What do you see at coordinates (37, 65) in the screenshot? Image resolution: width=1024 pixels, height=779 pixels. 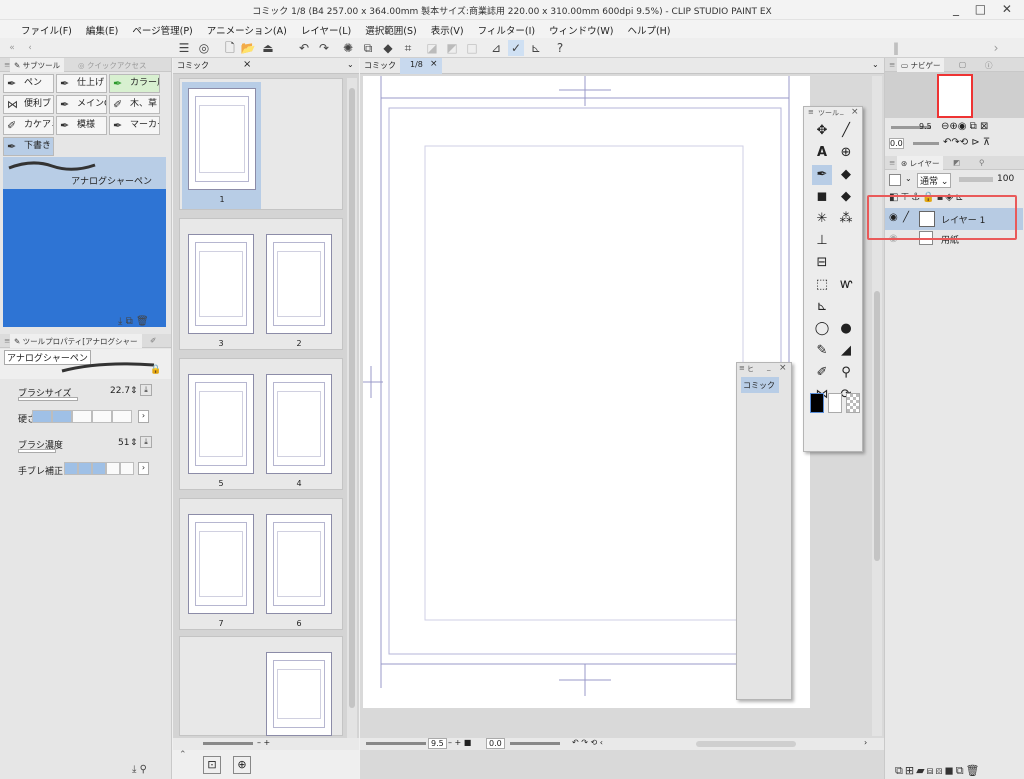 I see `tab-subtool: ✎ サブツール` at bounding box center [37, 65].